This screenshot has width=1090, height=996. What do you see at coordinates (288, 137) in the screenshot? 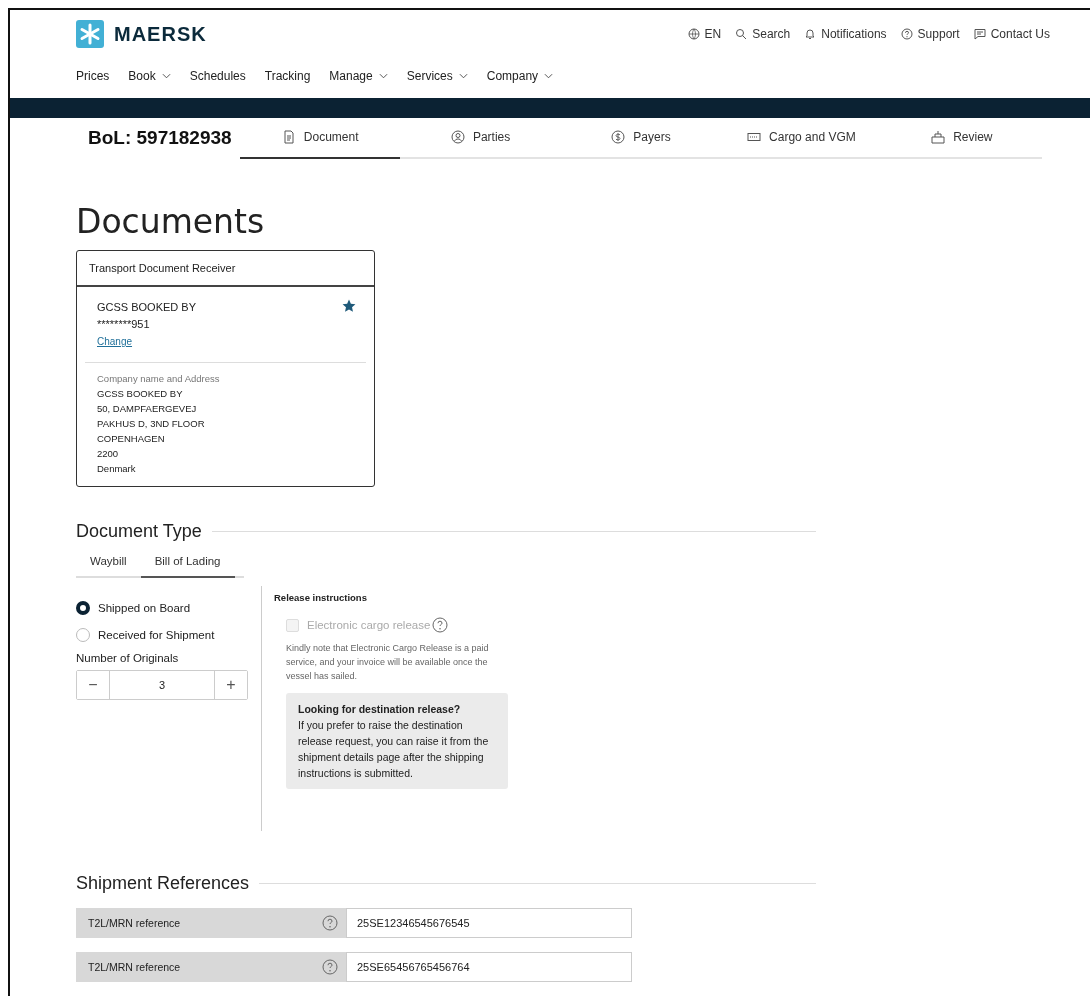
I see `document-icon` at bounding box center [288, 137].